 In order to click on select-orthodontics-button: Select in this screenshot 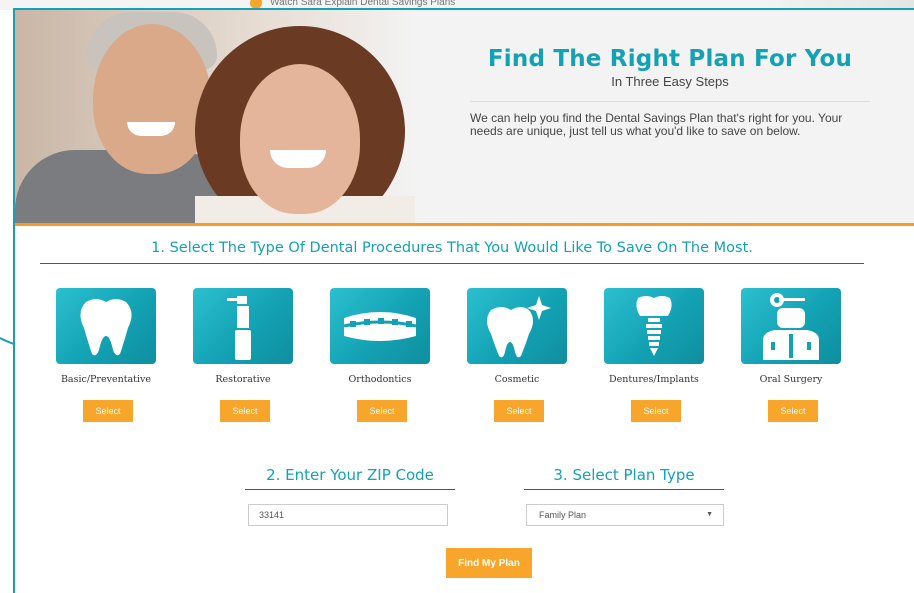, I will do `click(382, 411)`.